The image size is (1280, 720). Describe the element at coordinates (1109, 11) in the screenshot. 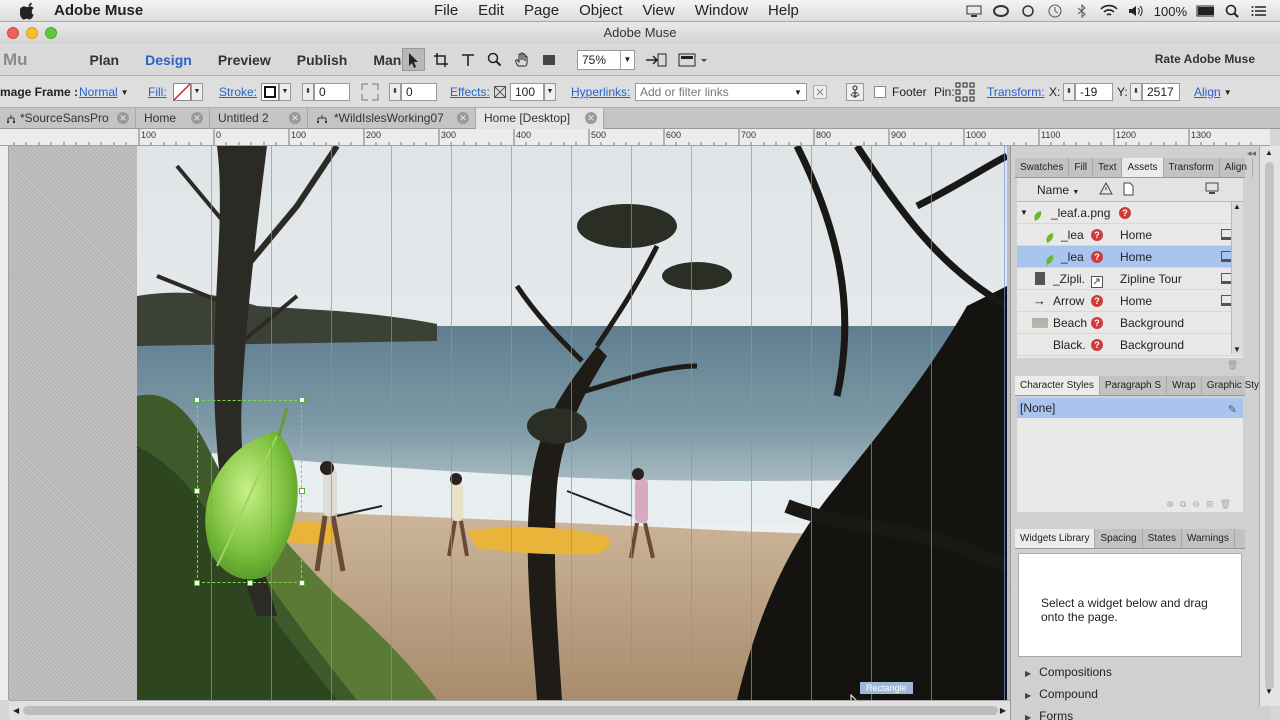

I see `wifi-icon` at that location.